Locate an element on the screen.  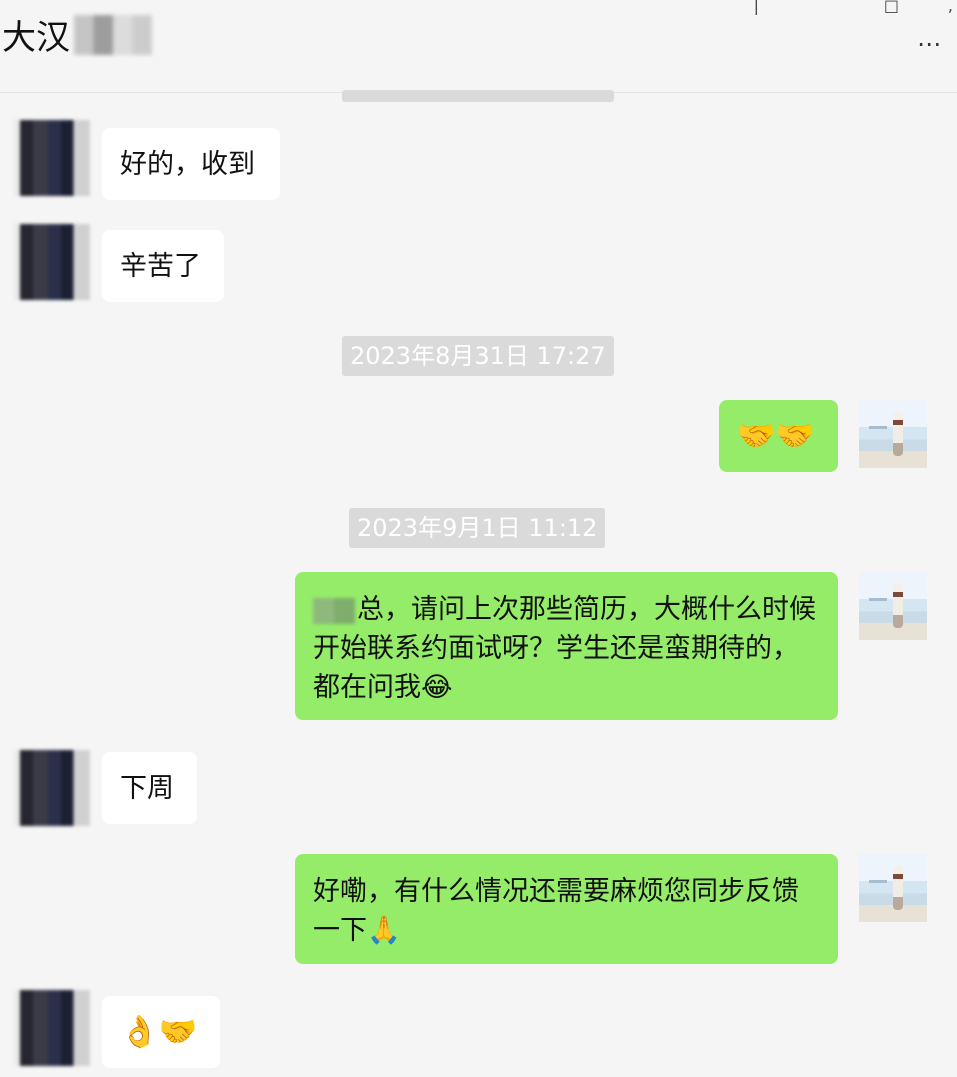
message-line-2: 开始联系约面试呀？学生还是蛮期待的， is located at coordinates (556, 648).